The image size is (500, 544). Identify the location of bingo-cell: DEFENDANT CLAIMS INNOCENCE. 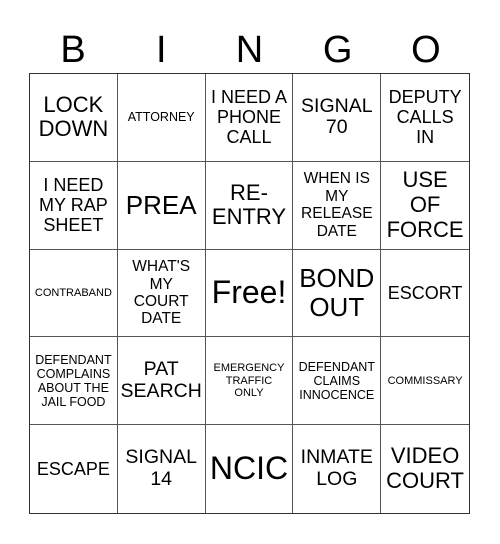
(337, 381).